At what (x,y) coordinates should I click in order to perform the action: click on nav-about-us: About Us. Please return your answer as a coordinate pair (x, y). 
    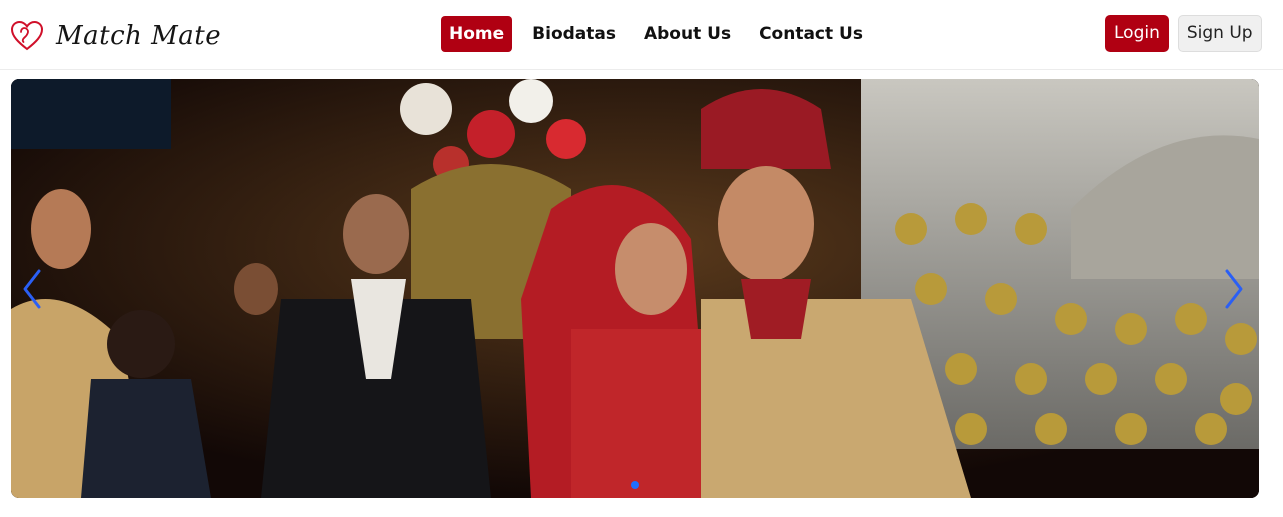
    Looking at the image, I should click on (687, 34).